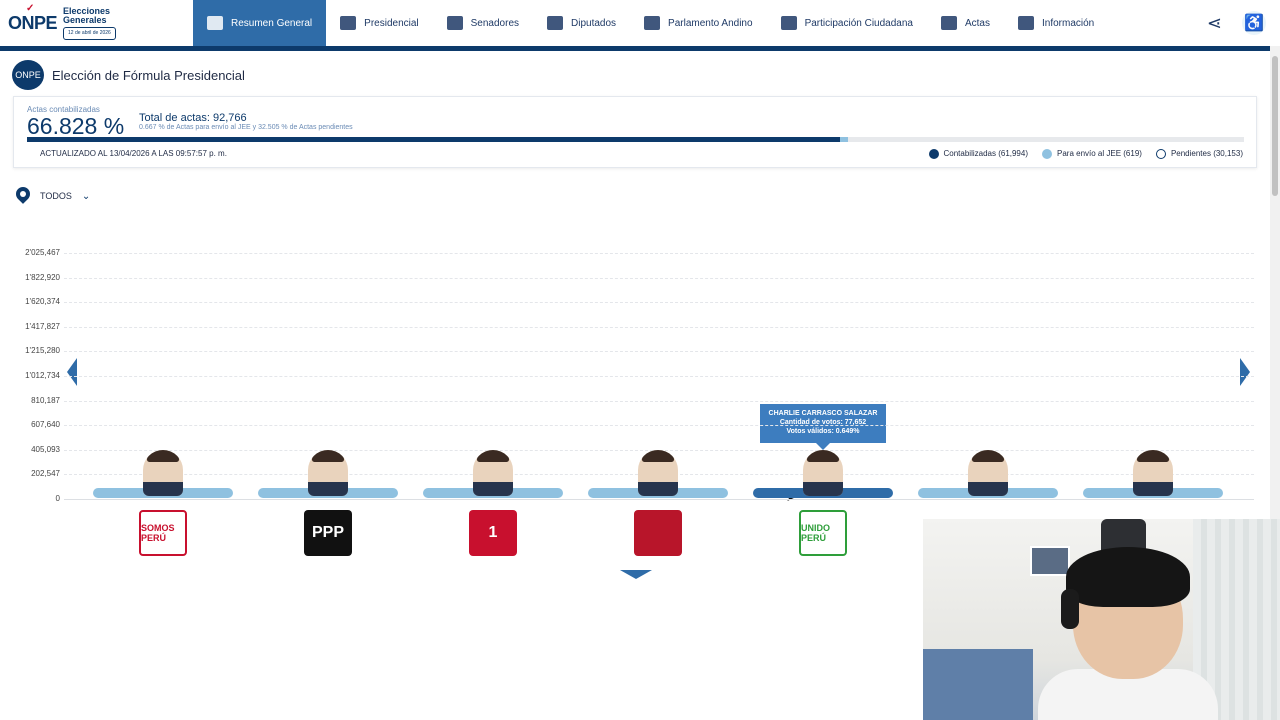 The width and height of the screenshot is (1280, 720). What do you see at coordinates (823, 431) in the screenshot?
I see `tooltip-valid: Votos válidos: 0.649%` at bounding box center [823, 431].